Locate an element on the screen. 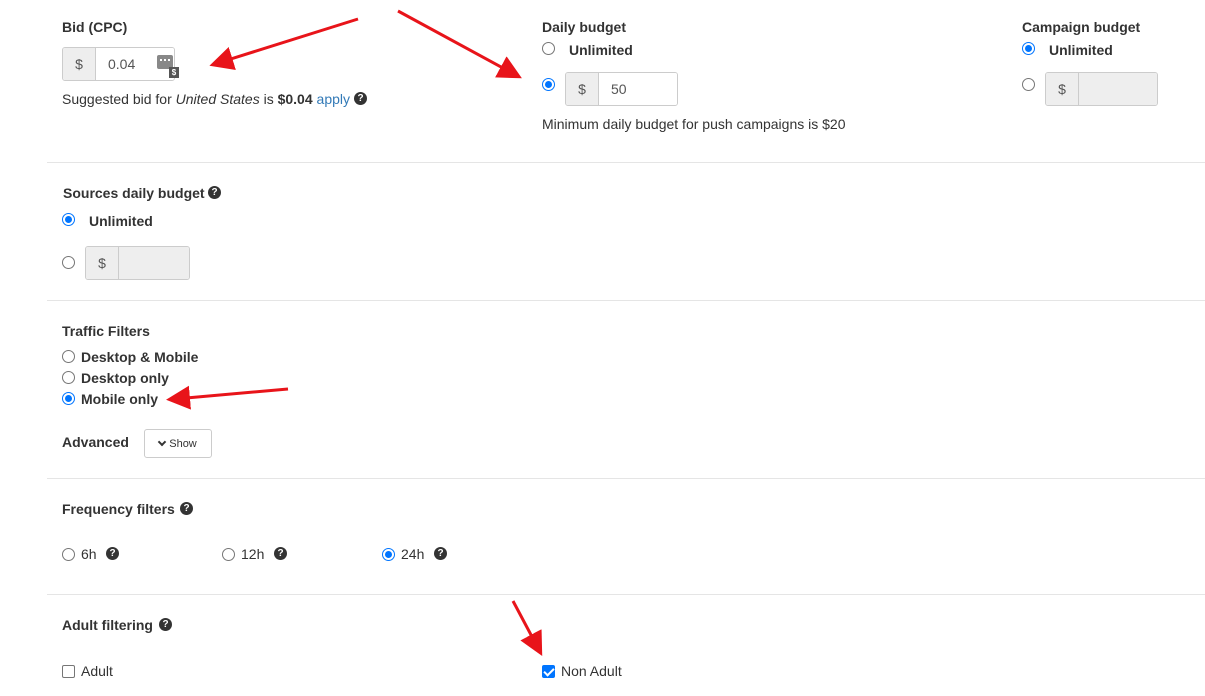 The width and height of the screenshot is (1205, 696). advanced-label: Advanced is located at coordinates (95, 442).